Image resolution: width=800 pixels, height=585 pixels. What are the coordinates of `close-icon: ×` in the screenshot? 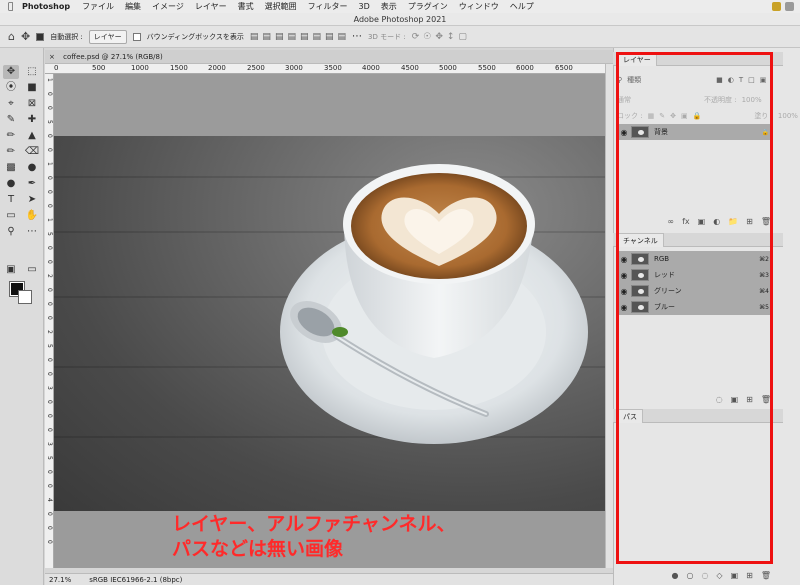 It's located at (52, 57).